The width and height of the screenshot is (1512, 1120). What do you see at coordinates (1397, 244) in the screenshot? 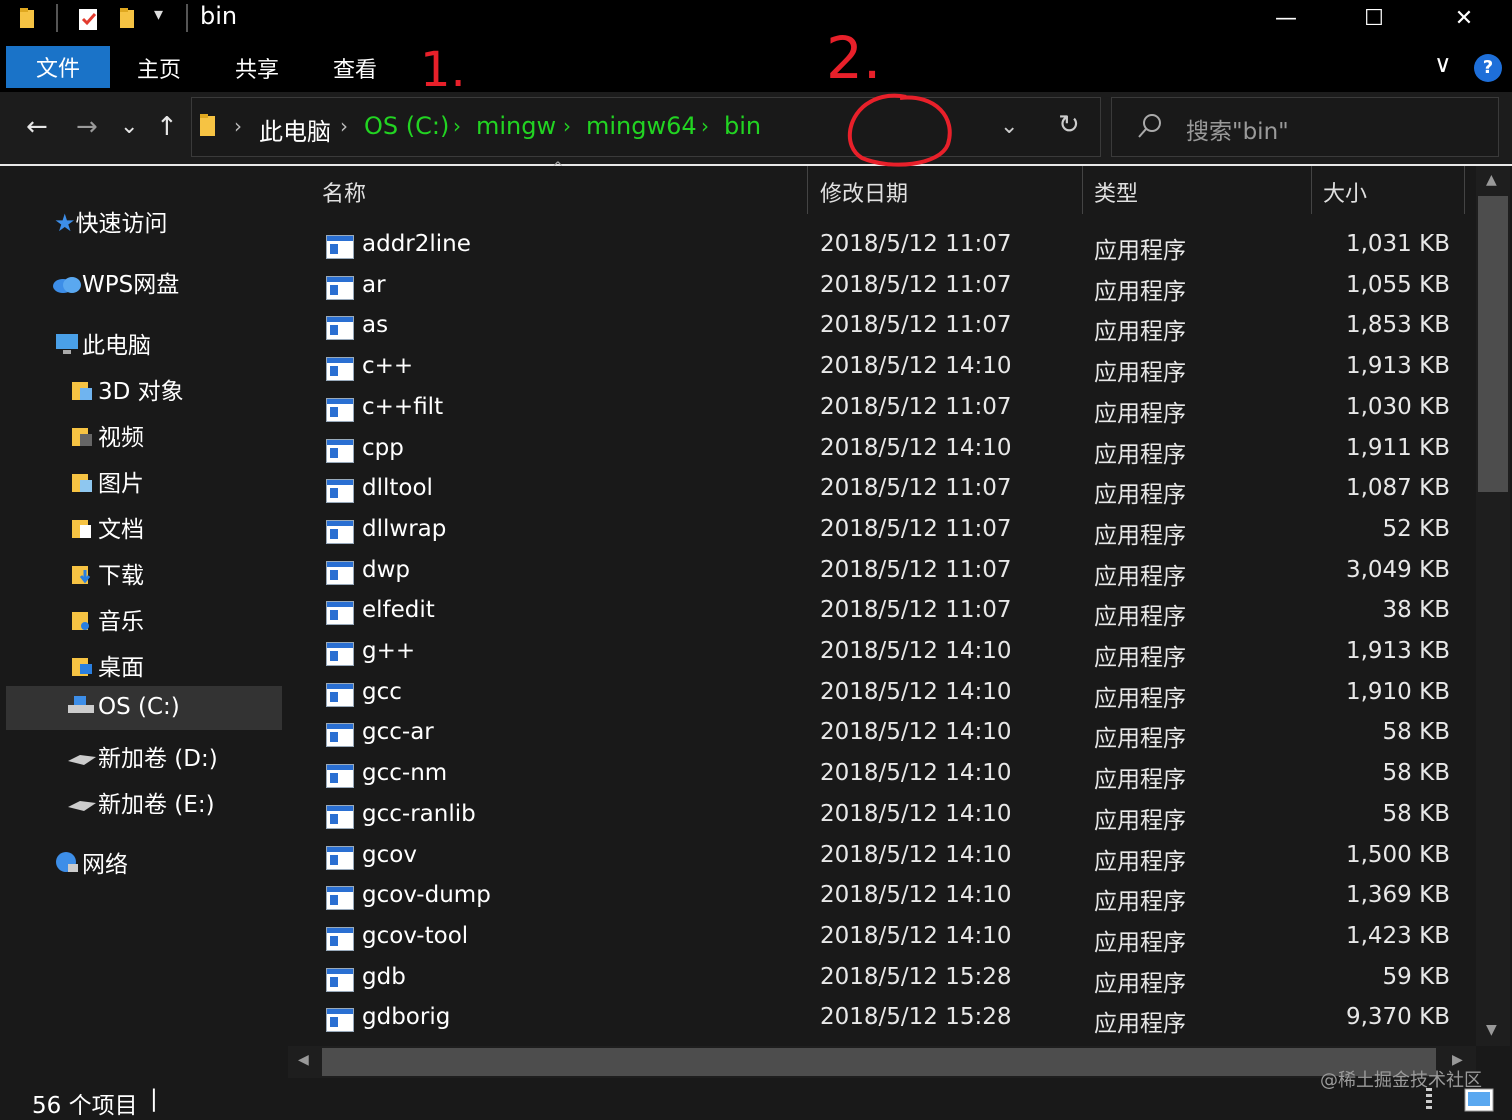
I see `file-size: 1,031 KB` at bounding box center [1397, 244].